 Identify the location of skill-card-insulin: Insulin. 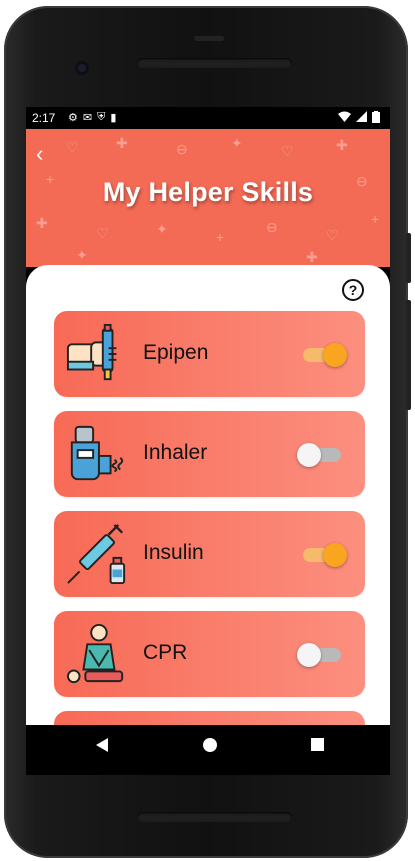
(209, 554).